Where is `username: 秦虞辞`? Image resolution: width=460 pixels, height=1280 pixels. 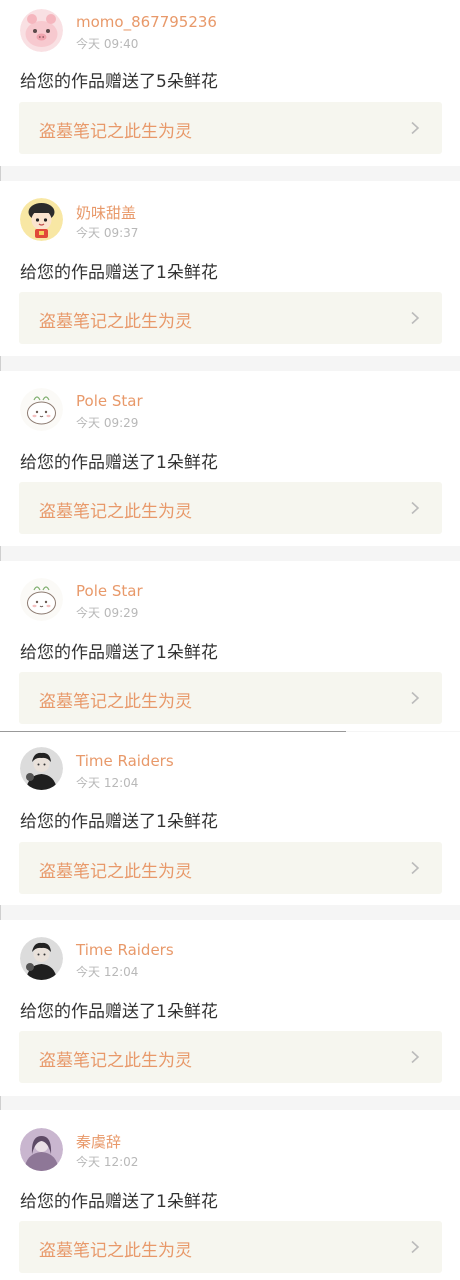 username: 秦虞辞 is located at coordinates (98, 1141).